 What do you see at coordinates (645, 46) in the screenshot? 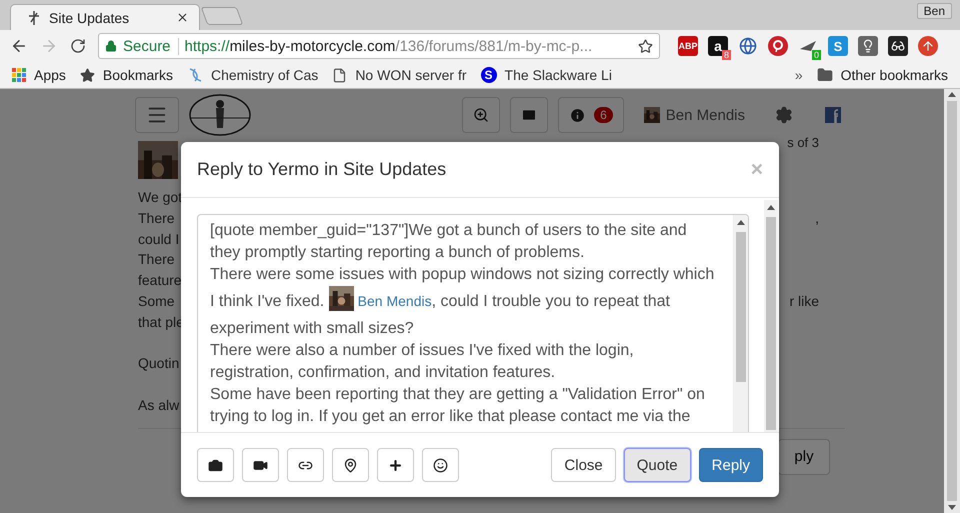
I see `bookmark-star-icon` at bounding box center [645, 46].